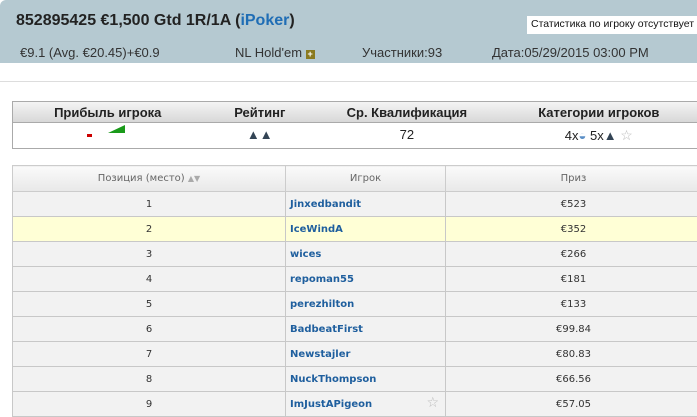  Describe the element at coordinates (366, 354) in the screenshot. I see `player-link: Newstajler` at that location.